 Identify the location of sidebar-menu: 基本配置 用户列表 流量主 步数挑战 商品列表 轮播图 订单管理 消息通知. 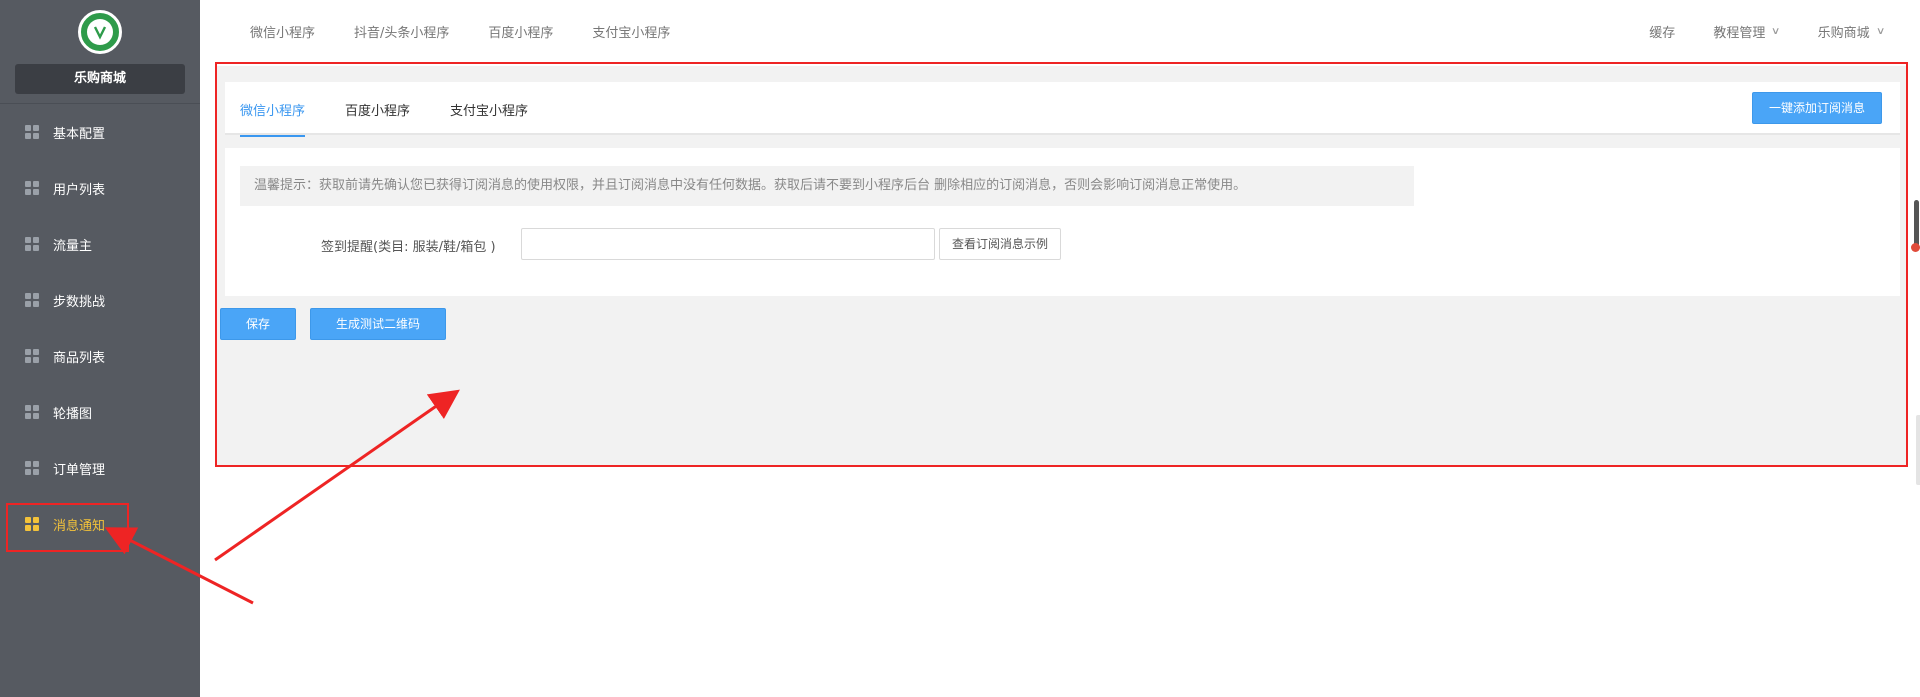
(100, 328).